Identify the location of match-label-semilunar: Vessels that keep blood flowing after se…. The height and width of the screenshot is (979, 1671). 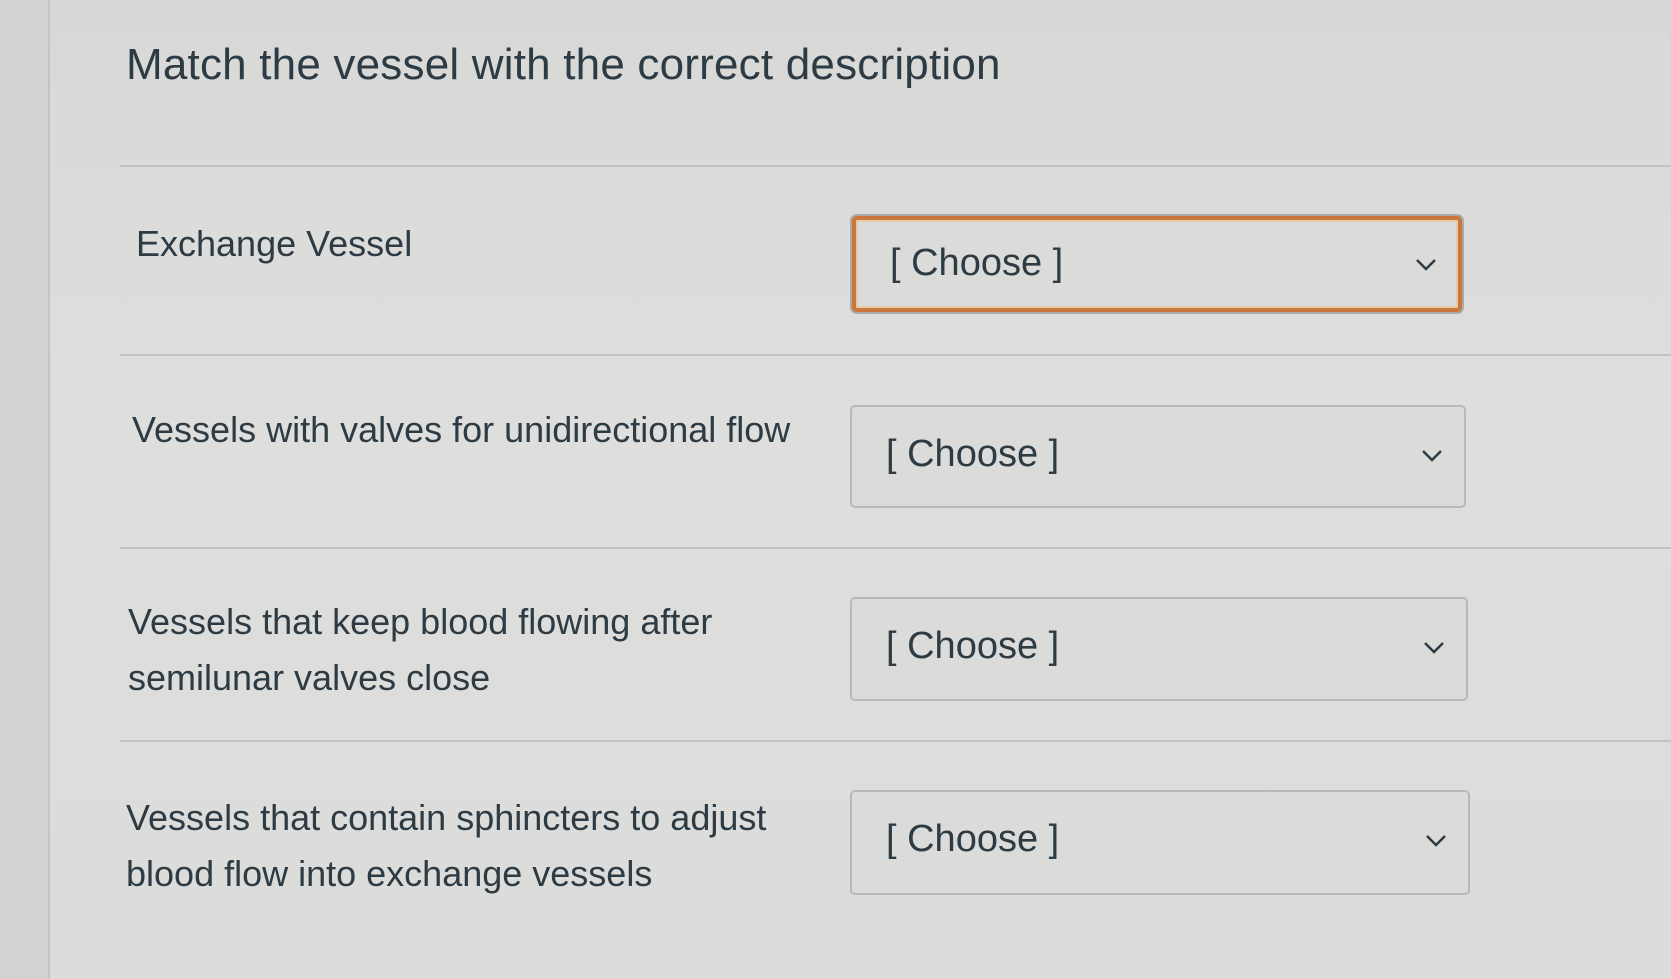
(420, 649).